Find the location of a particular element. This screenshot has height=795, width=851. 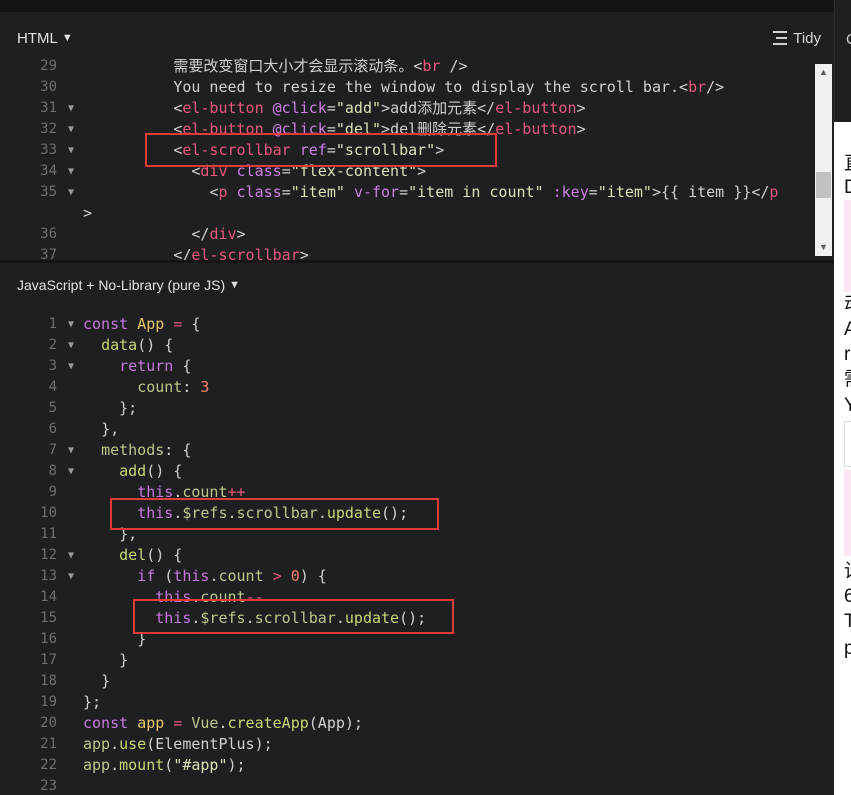

result-text: p is located at coordinates (847, 648).